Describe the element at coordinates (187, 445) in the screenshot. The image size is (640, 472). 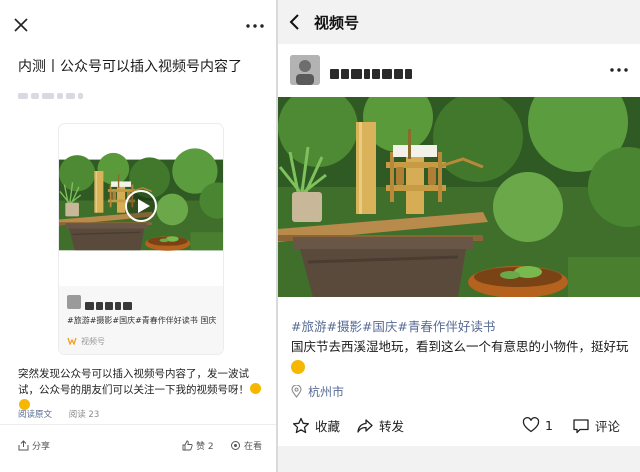
I see `thumbs-up-icon` at that location.